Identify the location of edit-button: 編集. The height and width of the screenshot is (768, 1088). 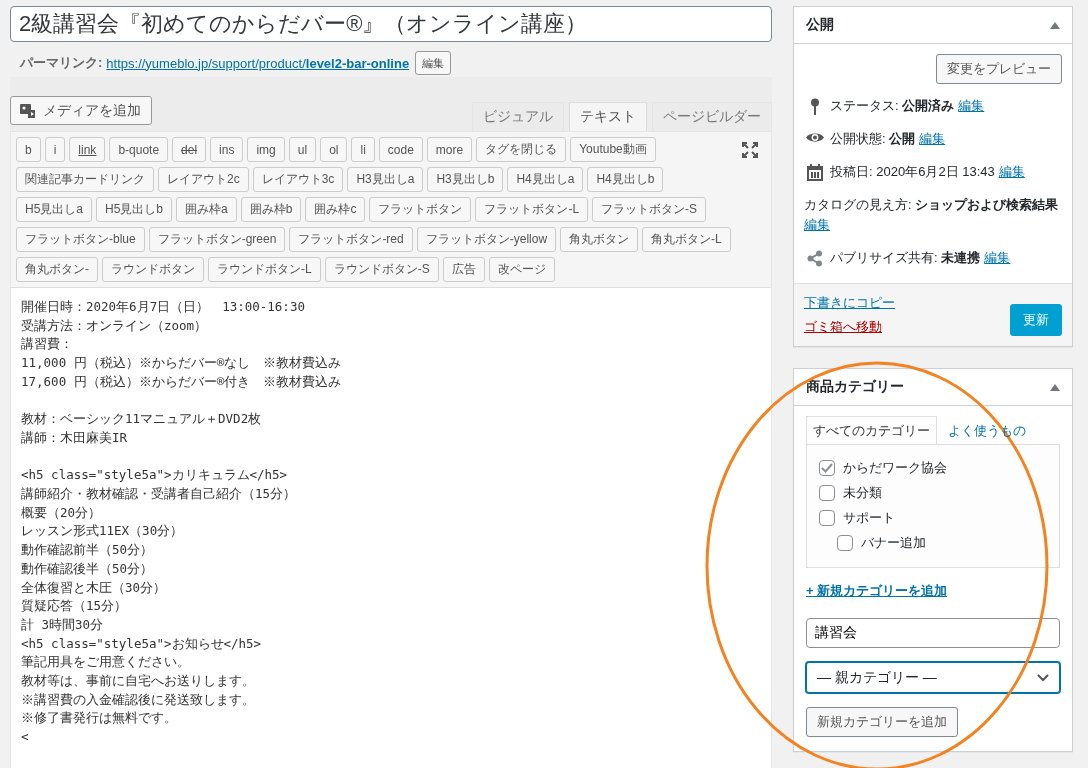
(433, 63).